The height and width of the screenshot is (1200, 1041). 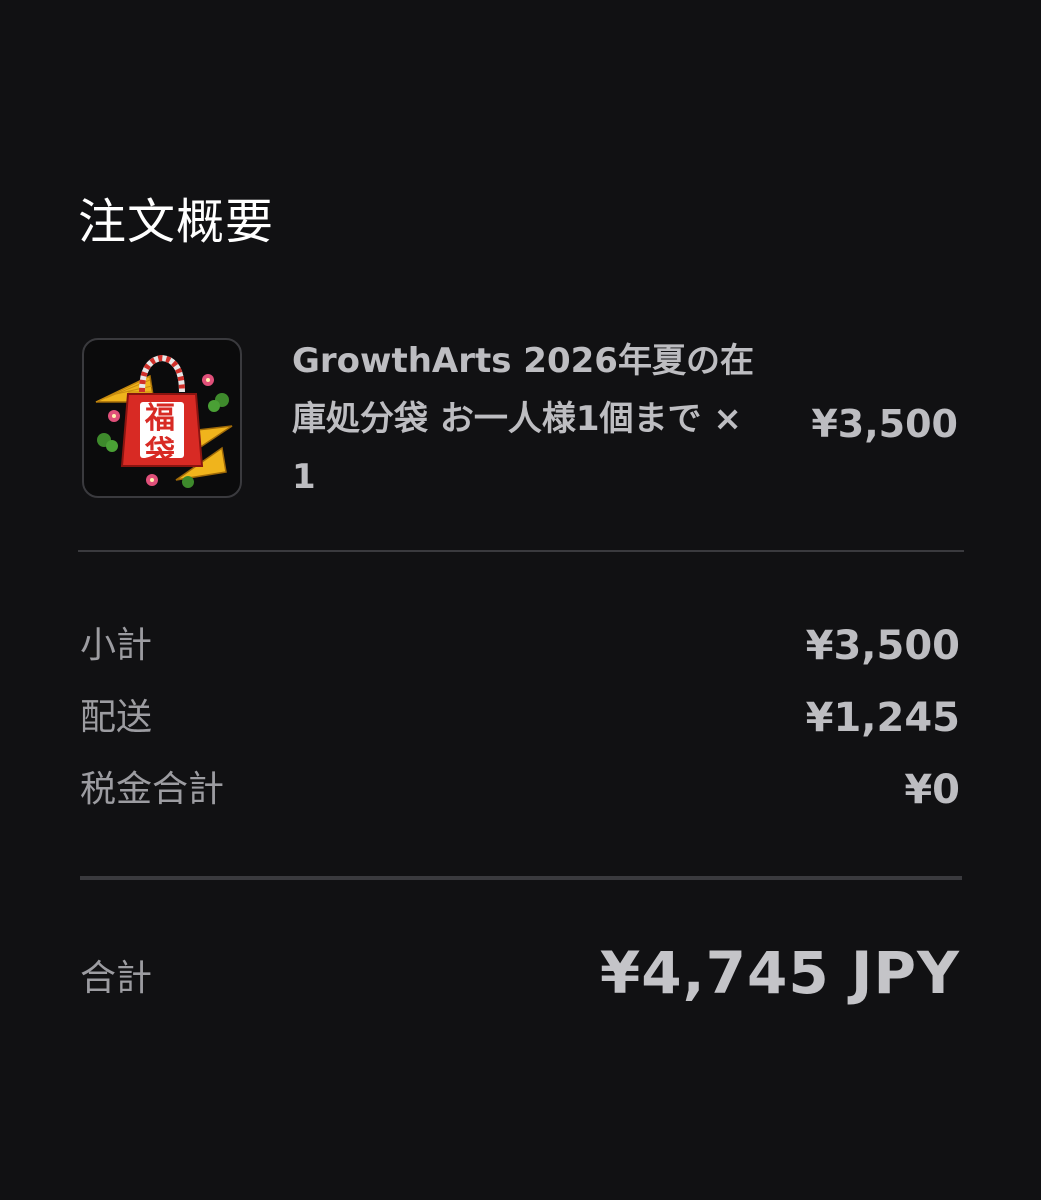 What do you see at coordinates (152, 789) in the screenshot?
I see `tax-label: 税金合計` at bounding box center [152, 789].